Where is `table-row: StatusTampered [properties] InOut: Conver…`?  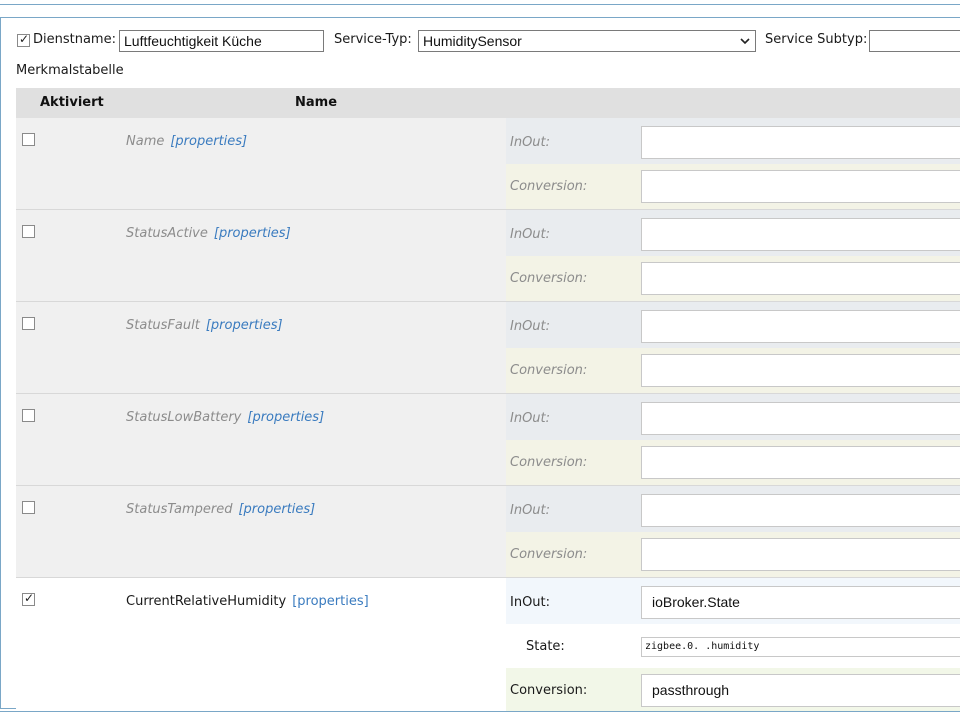 table-row: StatusTampered [properties] InOut: Conver… is located at coordinates (488, 532).